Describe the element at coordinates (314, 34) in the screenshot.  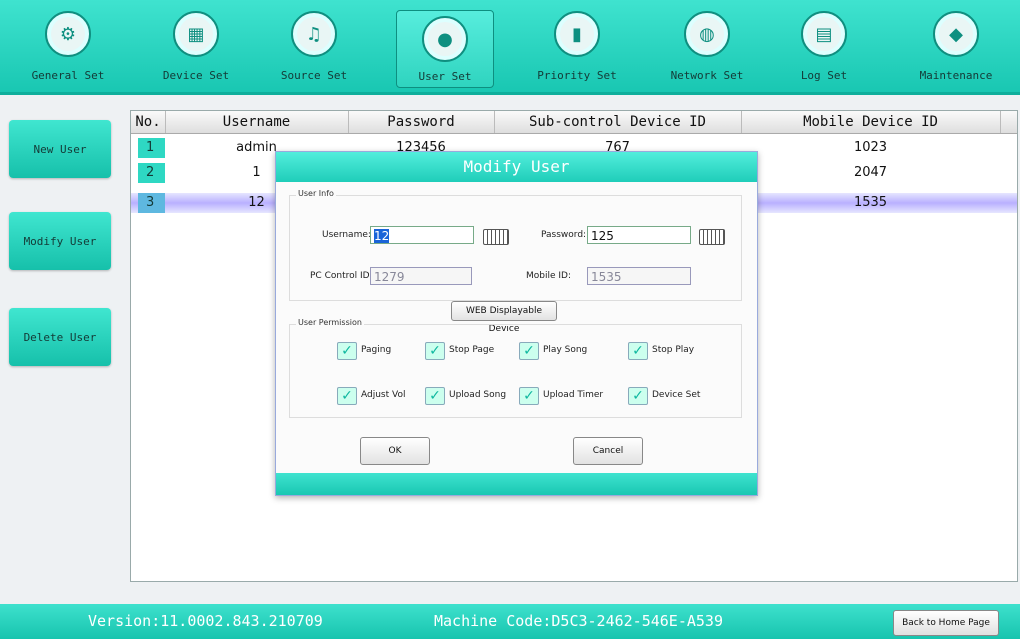
I see `music-icon: ♫` at that location.